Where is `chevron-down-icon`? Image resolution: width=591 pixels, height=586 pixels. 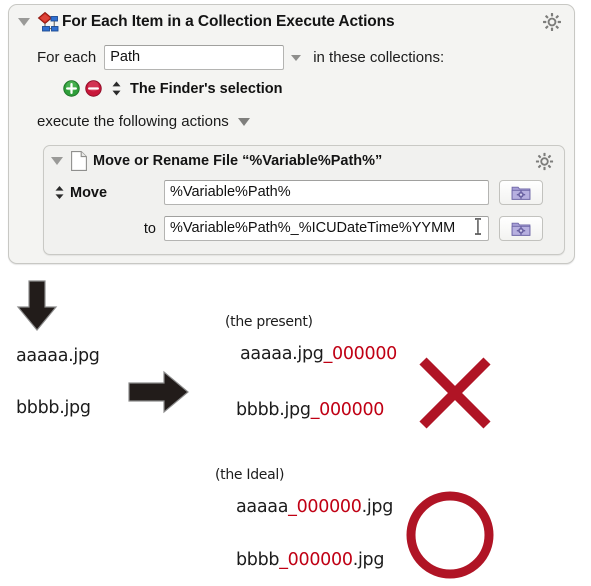
chevron-down-icon is located at coordinates (296, 57).